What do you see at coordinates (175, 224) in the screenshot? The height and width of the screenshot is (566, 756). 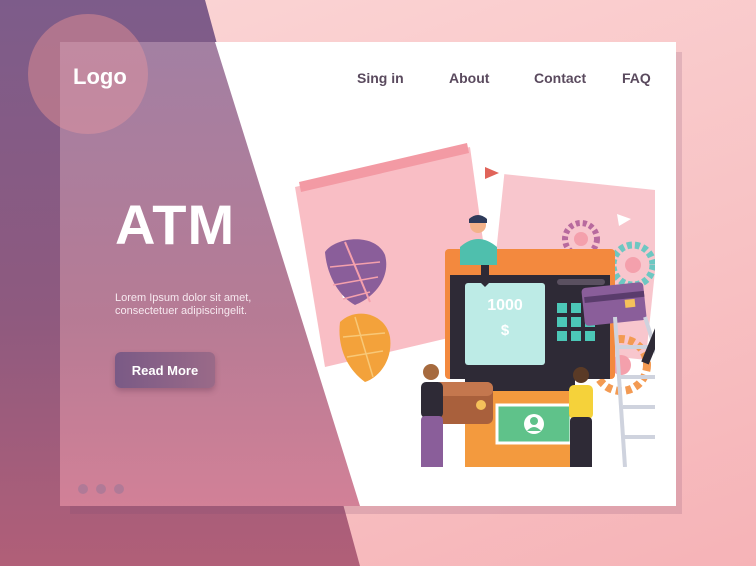 I see `hero-title: ATM` at bounding box center [175, 224].